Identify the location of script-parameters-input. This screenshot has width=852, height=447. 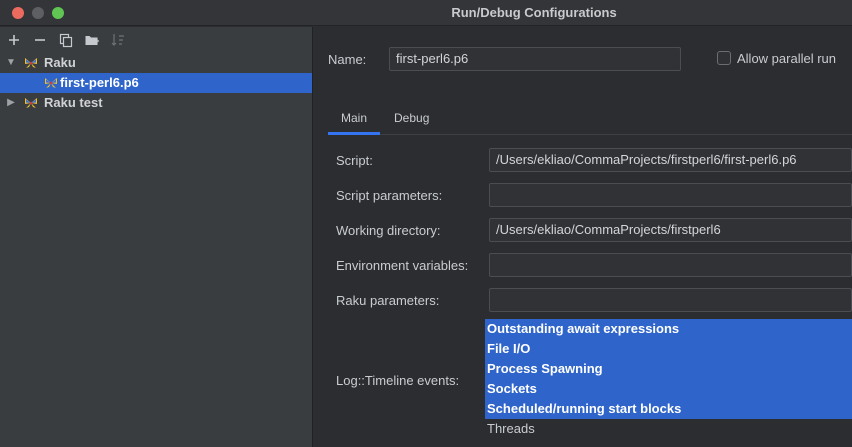
(670, 195).